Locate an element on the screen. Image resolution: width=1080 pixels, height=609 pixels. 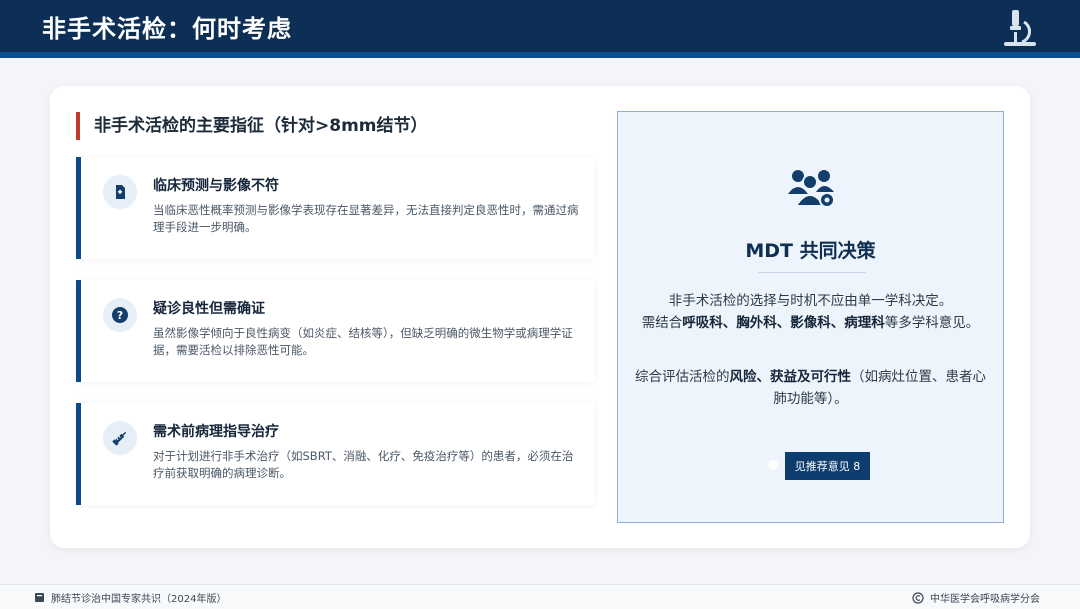
syringe-icon is located at coordinates (120, 438).